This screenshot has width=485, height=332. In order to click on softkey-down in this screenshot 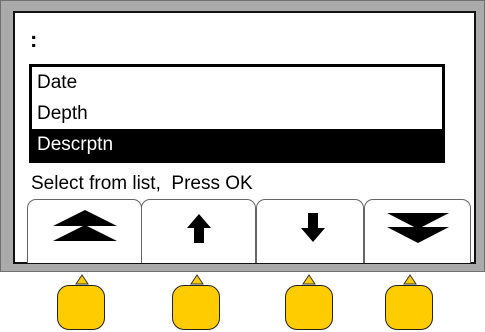, I will do `click(310, 231)`.